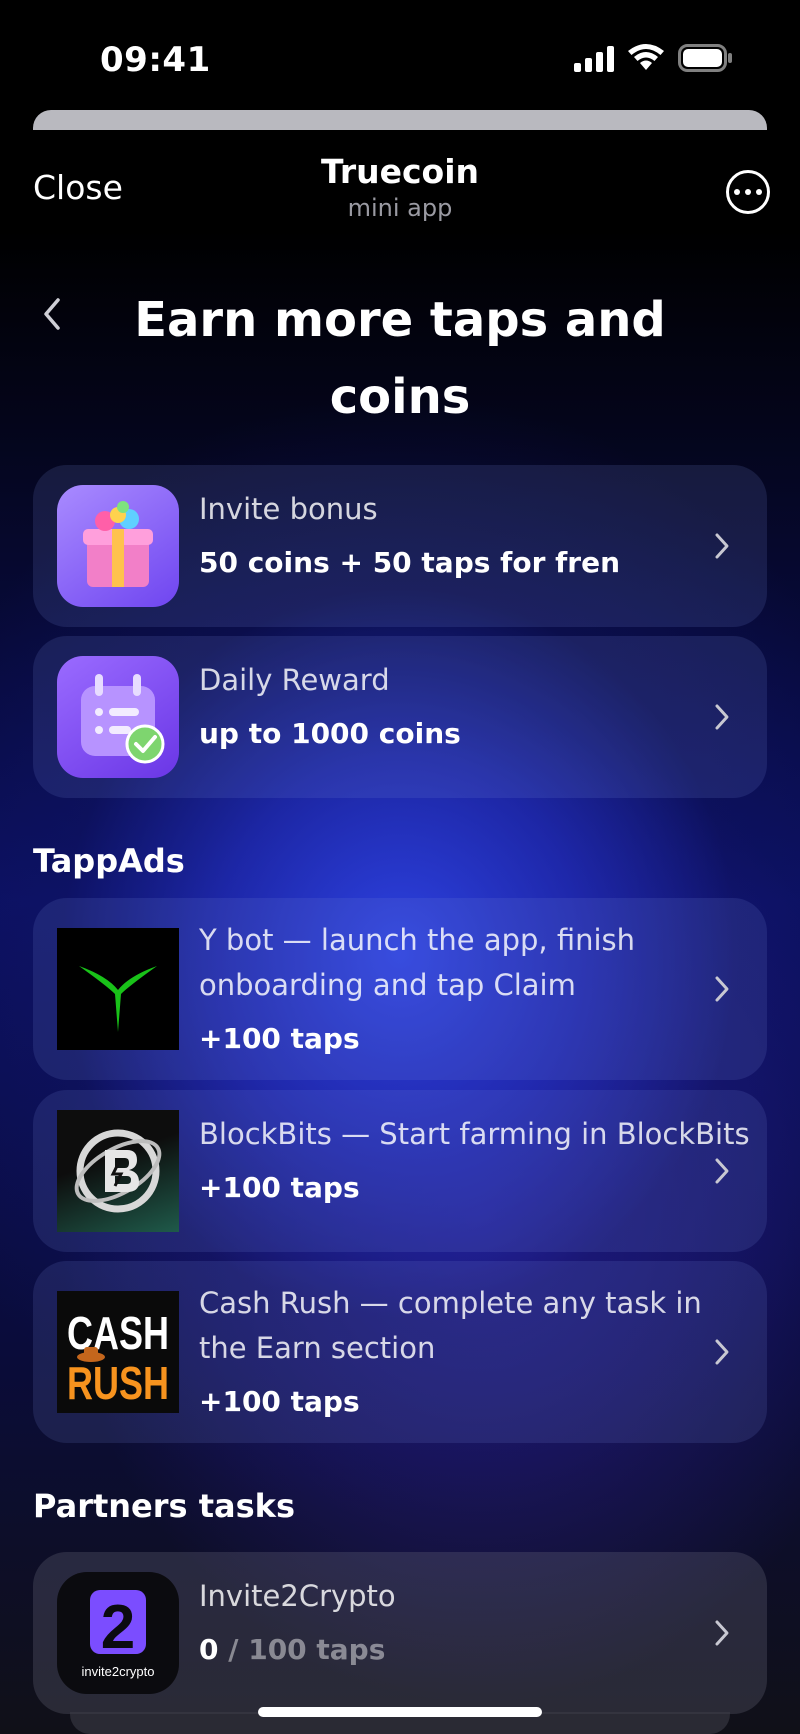 The width and height of the screenshot is (800, 1734). Describe the element at coordinates (118, 546) in the screenshot. I see `gift-icon` at that location.